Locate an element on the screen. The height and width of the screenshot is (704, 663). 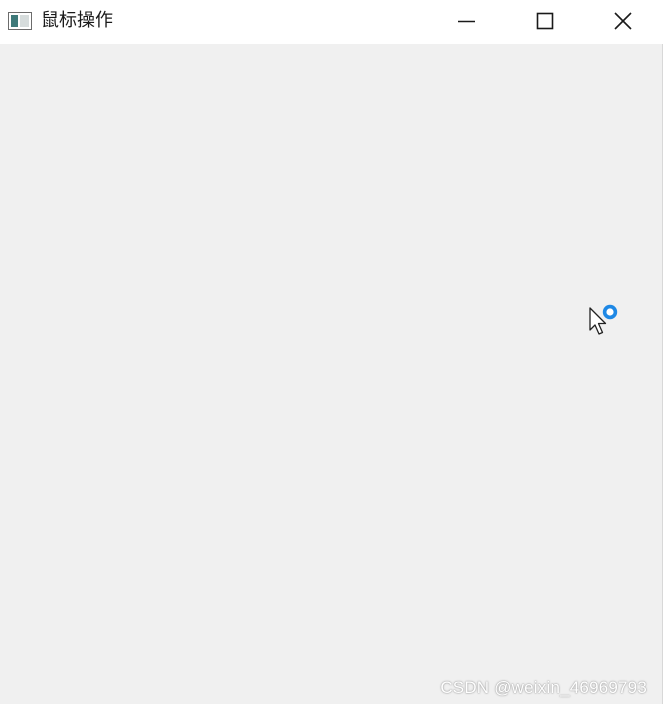
minimize-button is located at coordinates (467, 22).